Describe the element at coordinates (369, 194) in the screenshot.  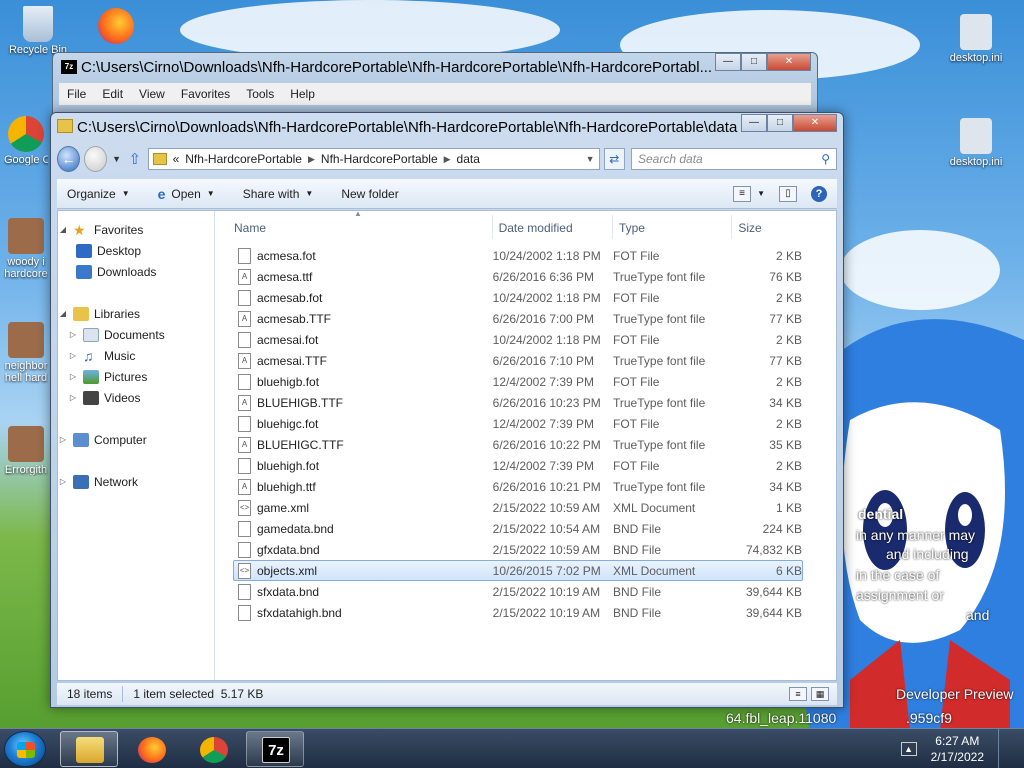
I see `new-folder-button: New folder` at that location.